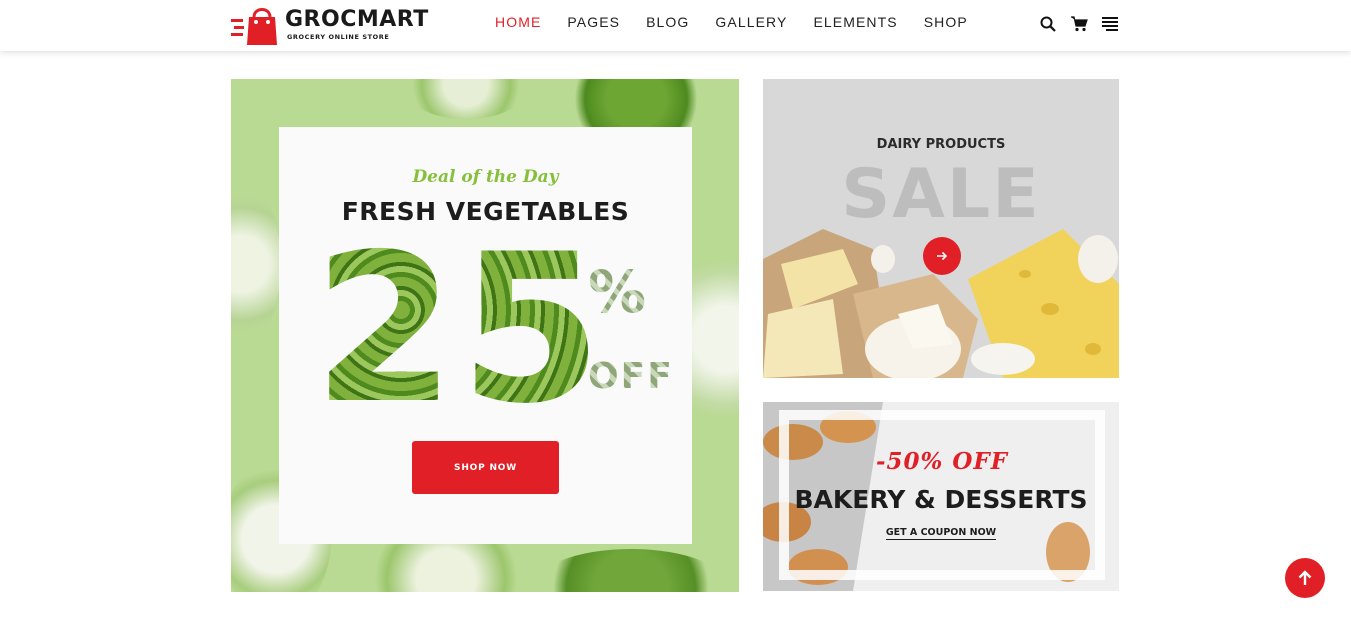  What do you see at coordinates (751, 22) in the screenshot?
I see `nav-item-gallery: GALLERY` at bounding box center [751, 22].